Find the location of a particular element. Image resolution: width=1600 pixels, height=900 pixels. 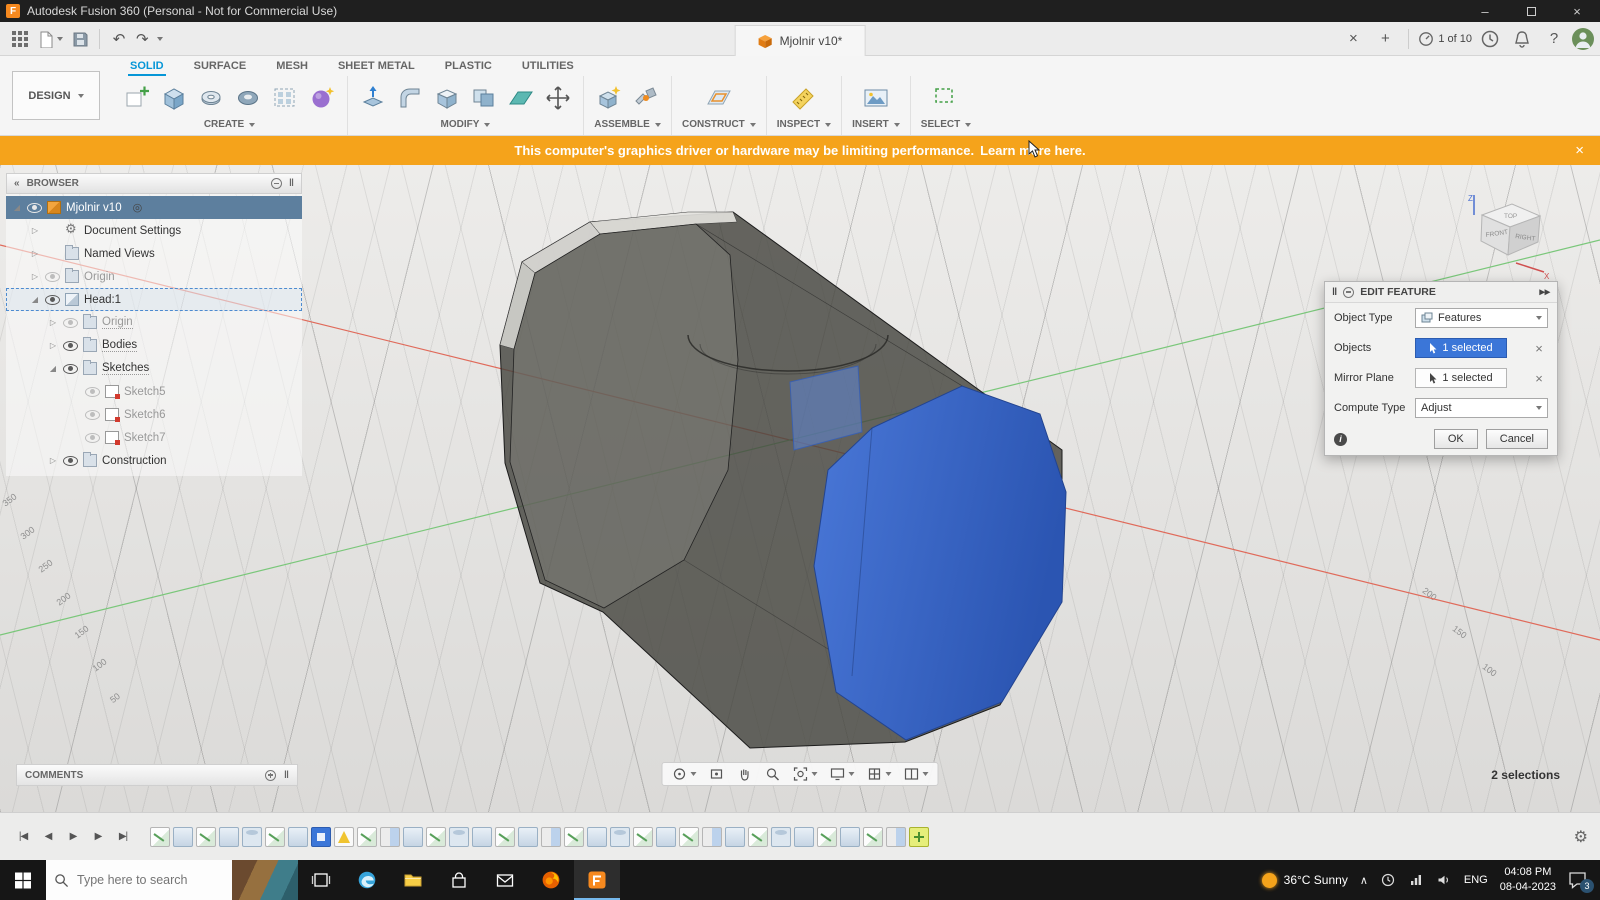

taskbar-search is located at coordinates (172, 880).